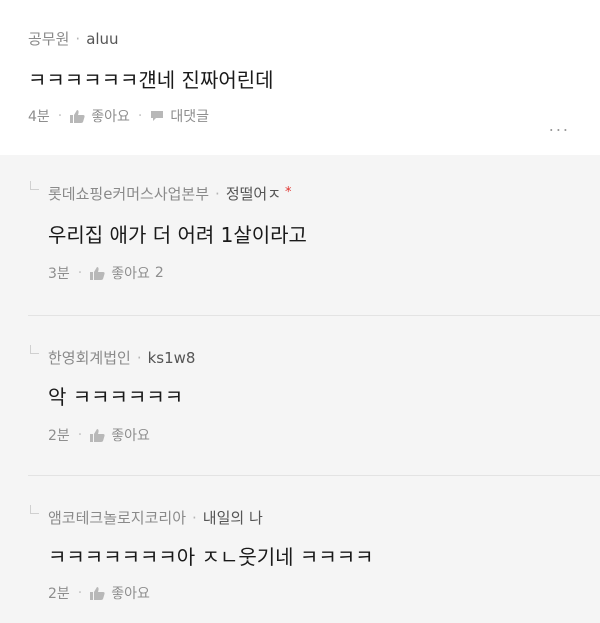 The width and height of the screenshot is (600, 623). I want to click on reply-meta: 한영회계법인 · ks1w8, so click(121, 357).